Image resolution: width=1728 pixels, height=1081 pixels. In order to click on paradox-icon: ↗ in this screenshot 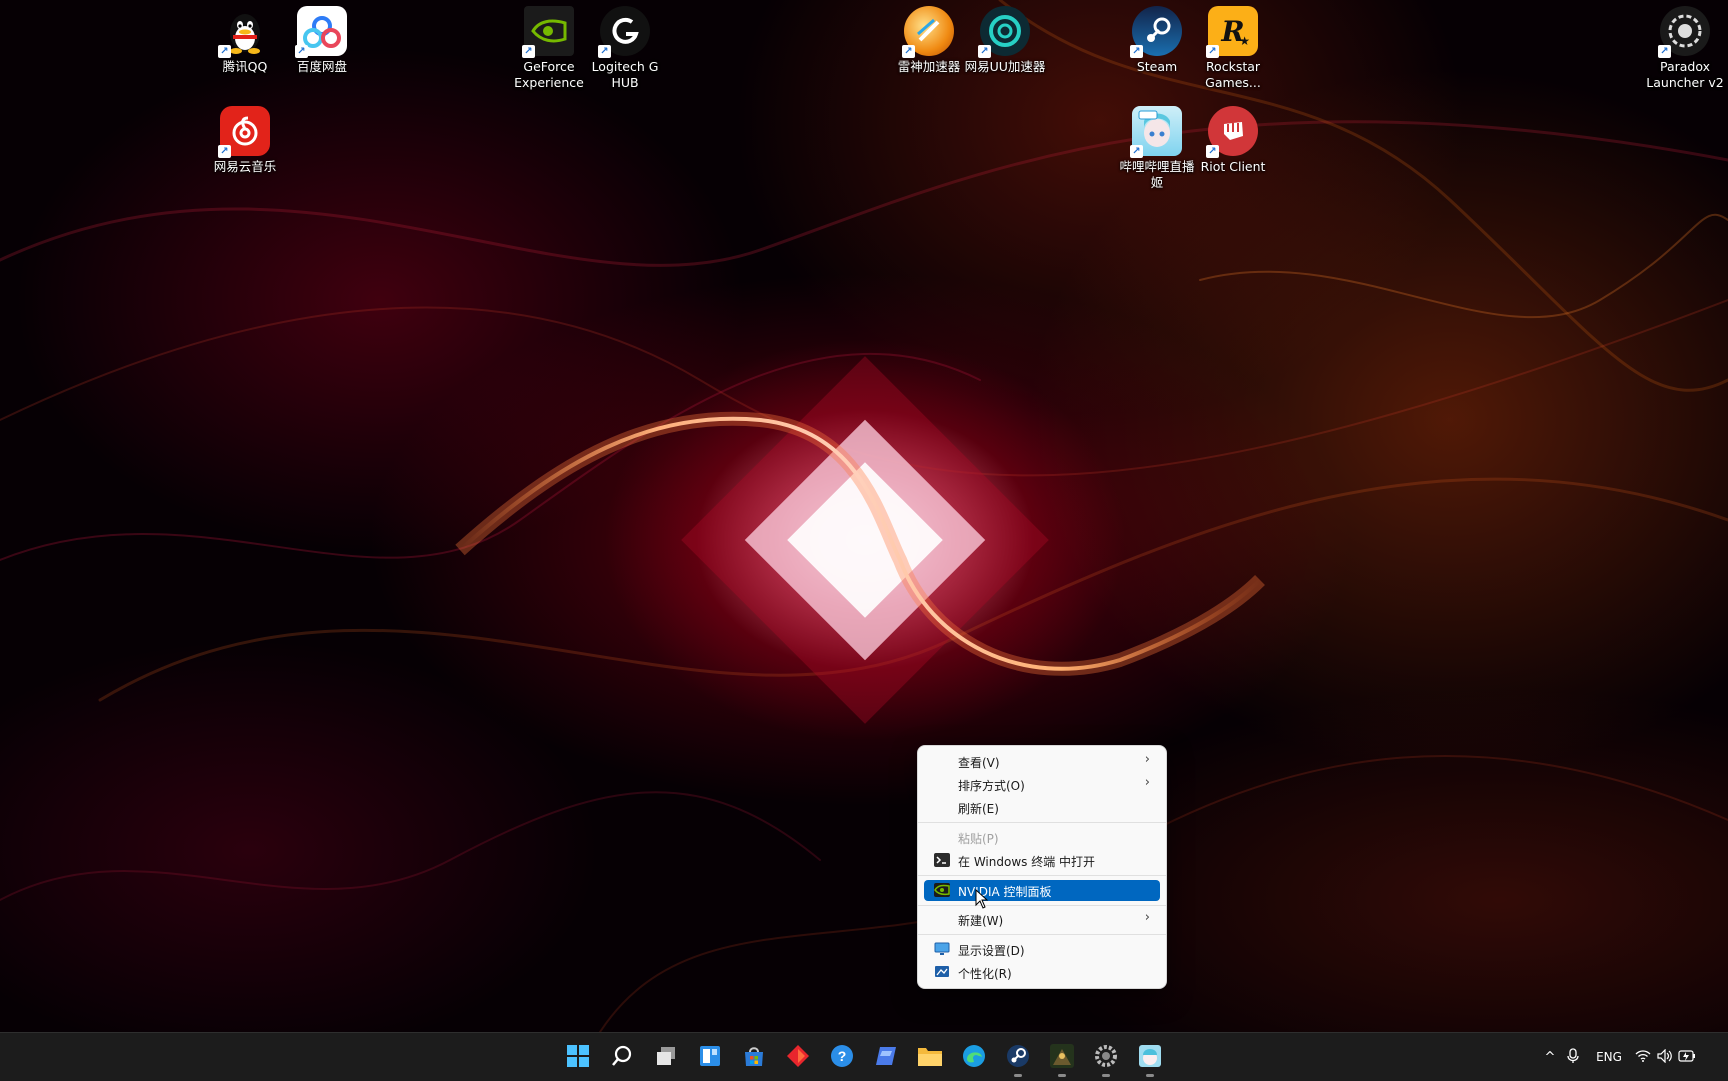, I will do `click(1684, 32)`.